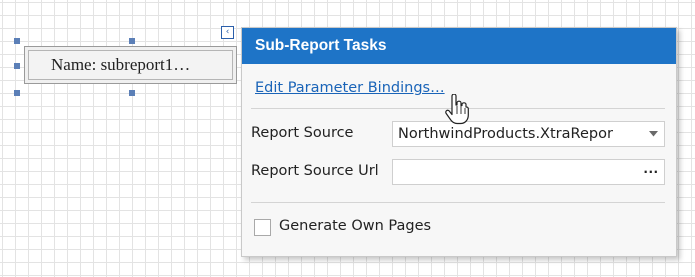 The height and width of the screenshot is (277, 695). Describe the element at coordinates (227, 32) in the screenshot. I see `smart-tag-icon: ‹` at that location.